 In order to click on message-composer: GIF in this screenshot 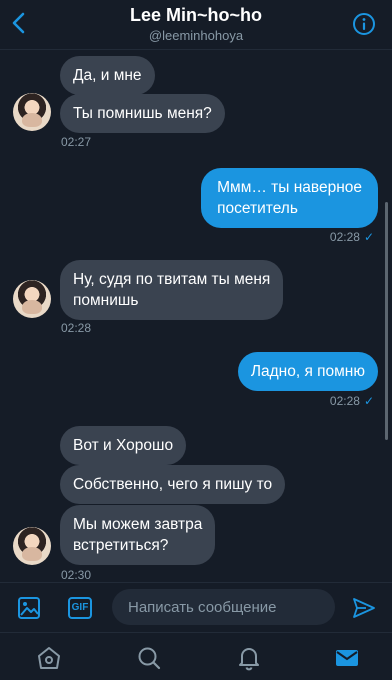, I will do `click(196, 607)`.